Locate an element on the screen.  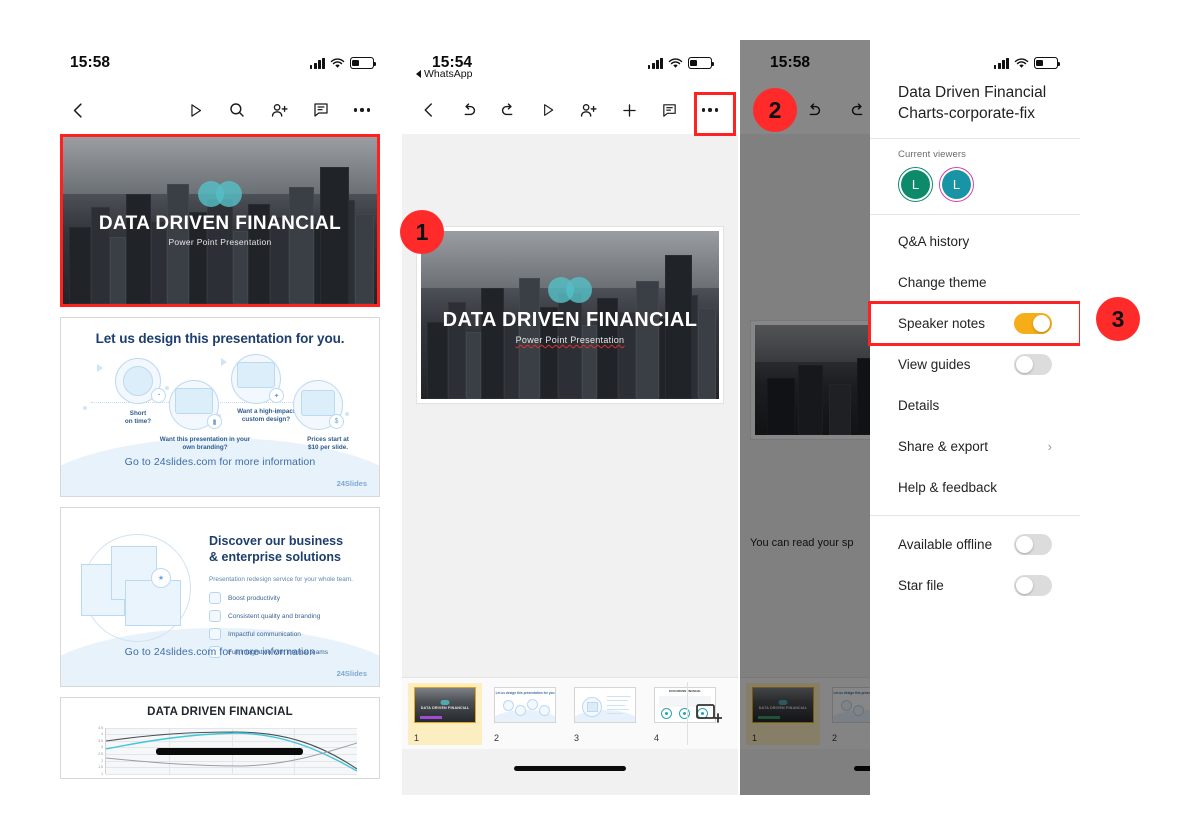
menu-item-share-export: Share & export › is located at coordinates (975, 446).